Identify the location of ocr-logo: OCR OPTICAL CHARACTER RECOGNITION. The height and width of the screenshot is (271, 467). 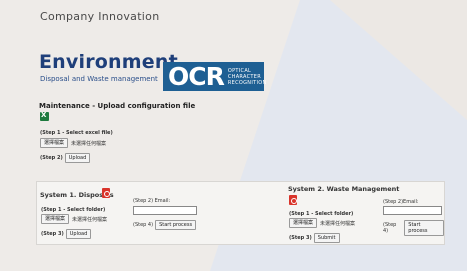
(215, 76).